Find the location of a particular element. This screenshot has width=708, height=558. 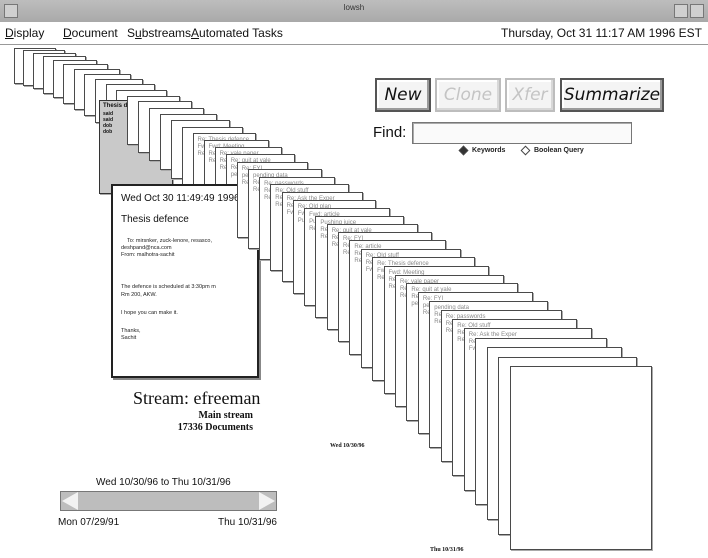

keywords-label: Keywords is located at coordinates (489, 150).